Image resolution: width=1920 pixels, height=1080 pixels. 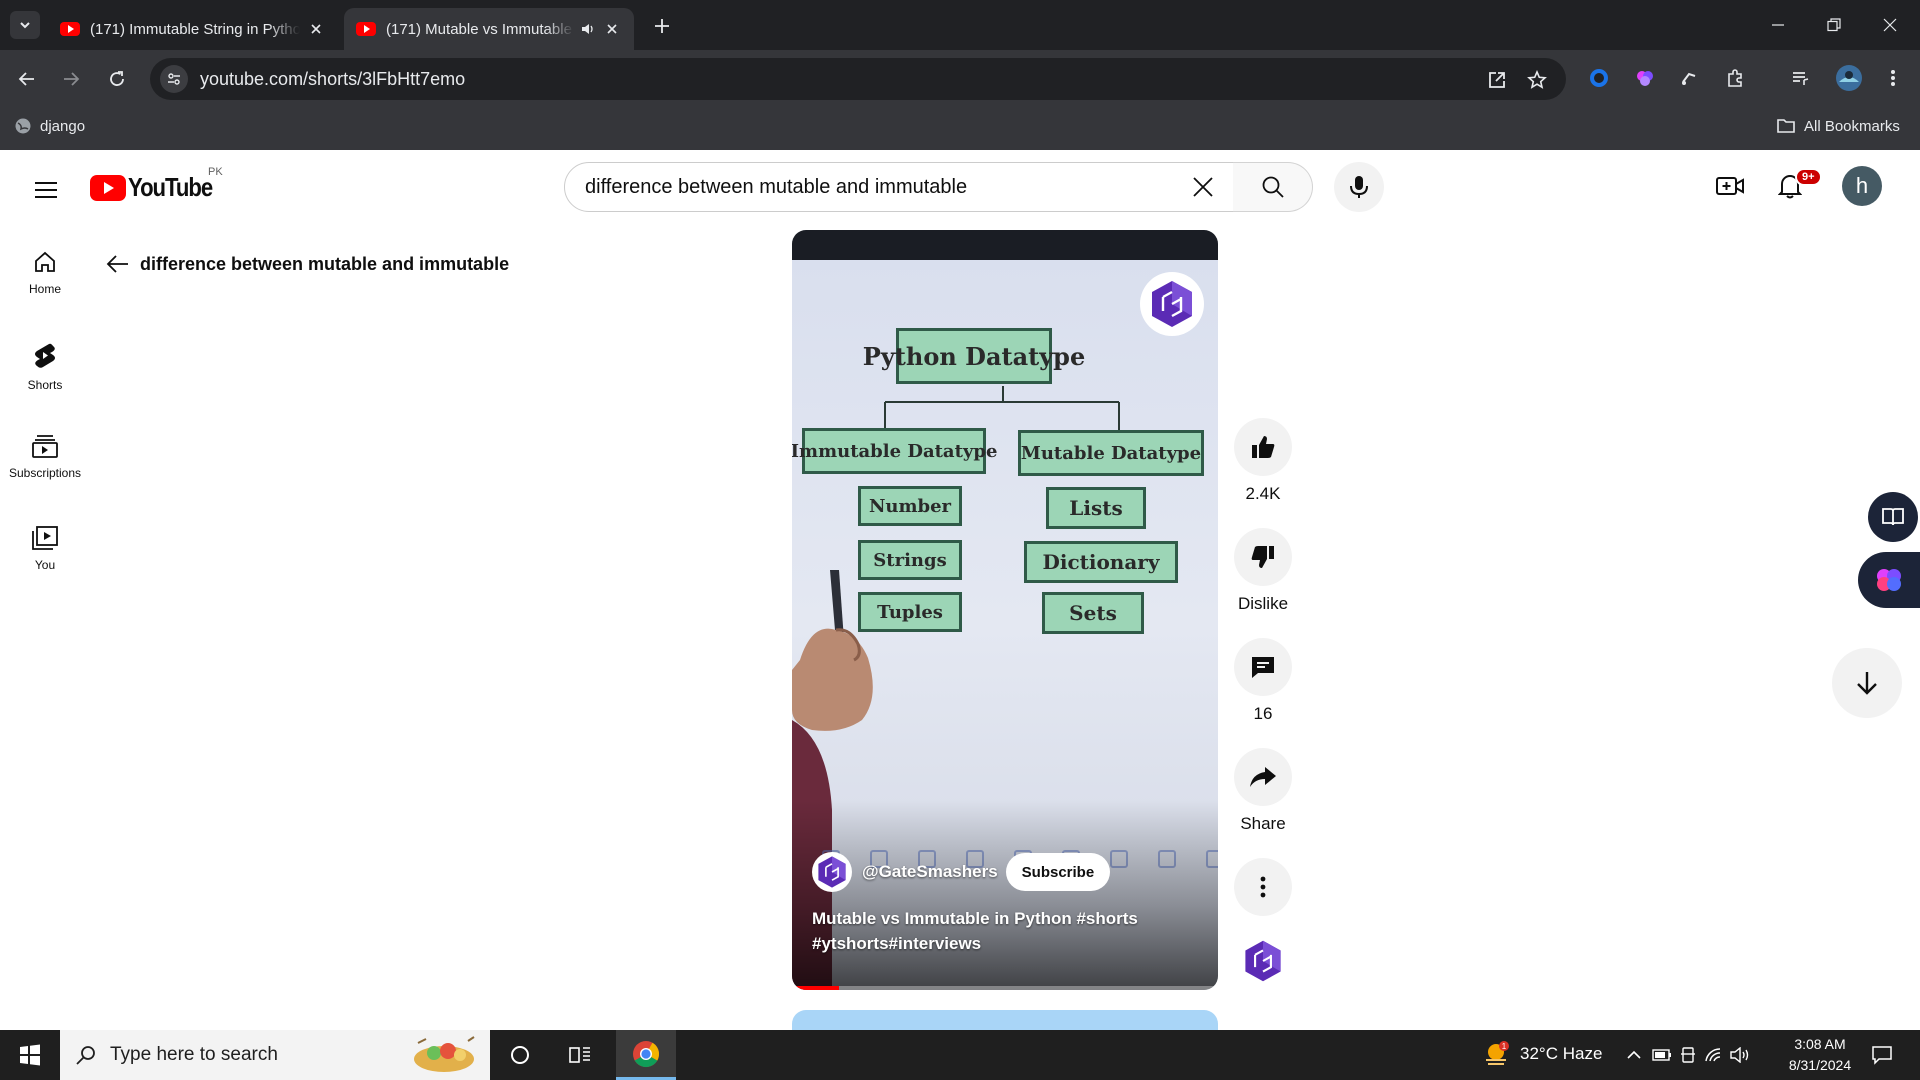 What do you see at coordinates (1820, 1055) in the screenshot?
I see `taskbar-clock: 3:08 AM 8/31/2024` at bounding box center [1820, 1055].